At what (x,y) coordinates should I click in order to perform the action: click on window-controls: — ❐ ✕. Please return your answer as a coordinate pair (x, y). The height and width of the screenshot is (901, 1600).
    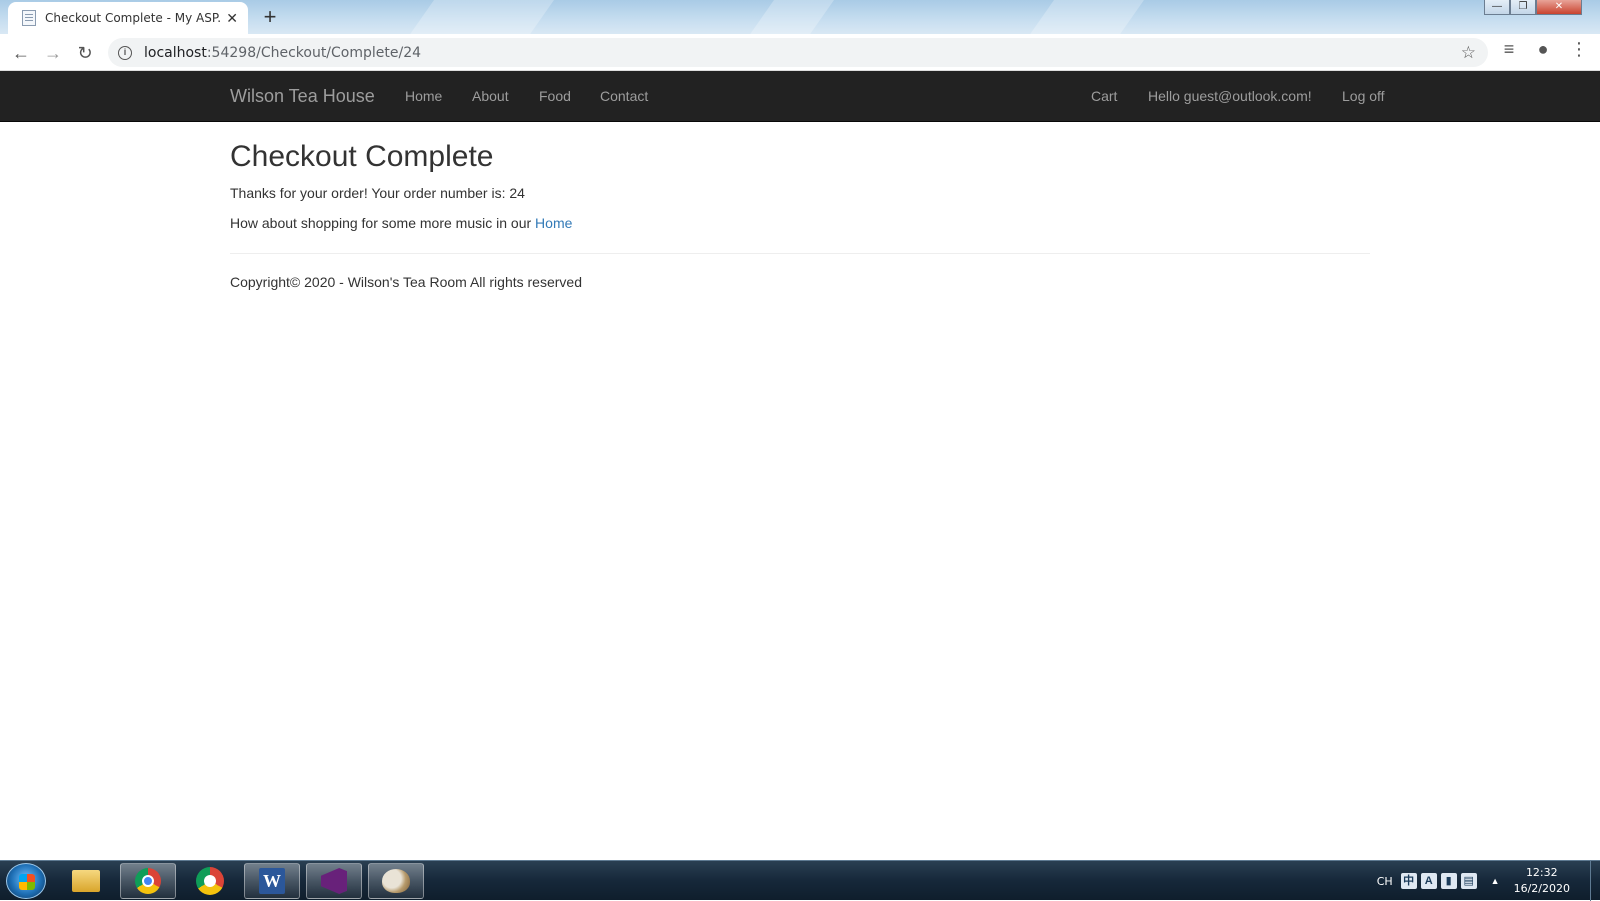
    Looking at the image, I should click on (1533, 7).